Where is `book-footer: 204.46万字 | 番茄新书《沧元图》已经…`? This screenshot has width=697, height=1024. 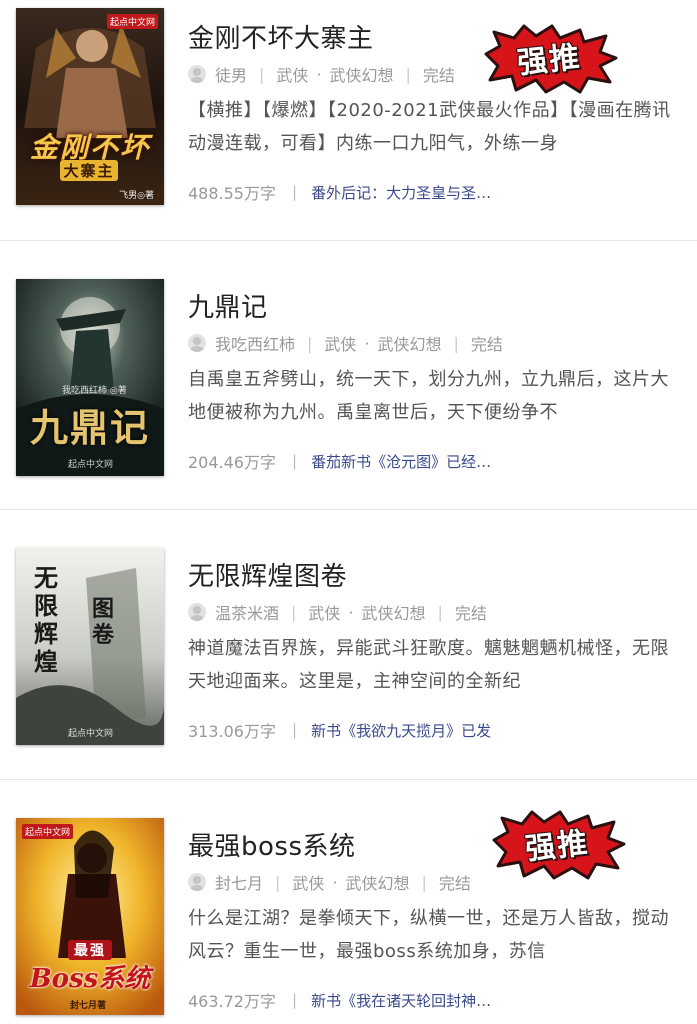
book-footer: 204.46万字 | 番茄新书《沧元图》已经… is located at coordinates (339, 461).